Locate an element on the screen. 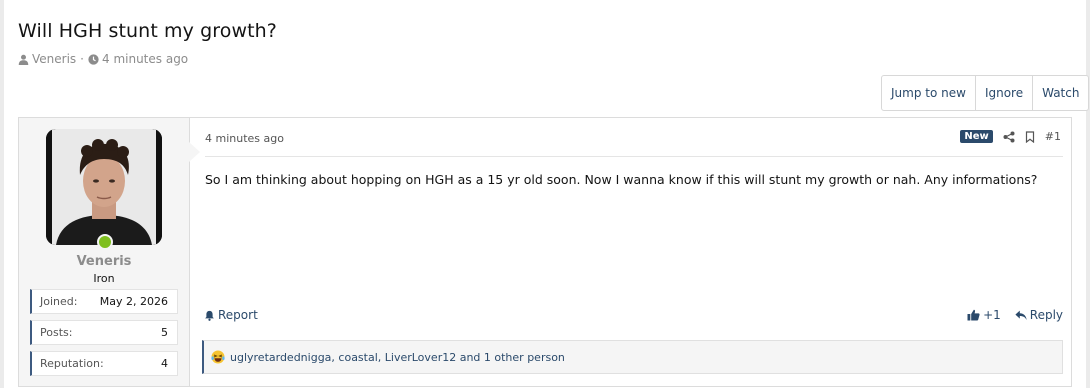 This screenshot has width=1090, height=388. post-footer-actions: +1 Reply is located at coordinates (1015, 315).